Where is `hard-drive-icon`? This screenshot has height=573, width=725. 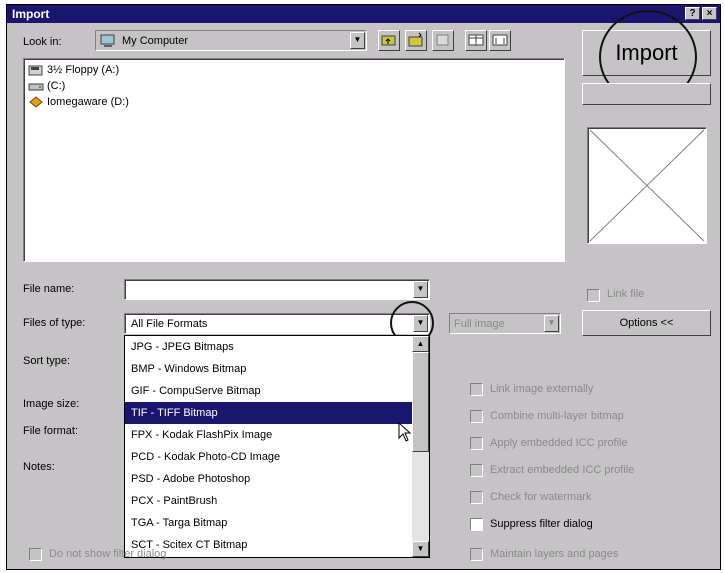
hard-drive-icon is located at coordinates (36, 86).